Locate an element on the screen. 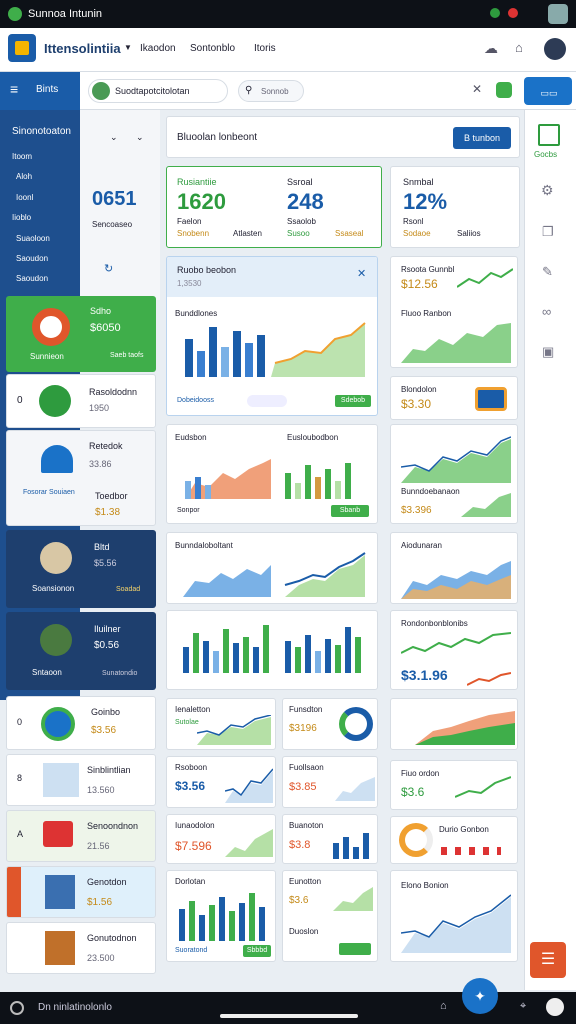 Image resolution: width=576 pixels, height=1024 pixels. gear-icon: ⚙ is located at coordinates (547, 190).